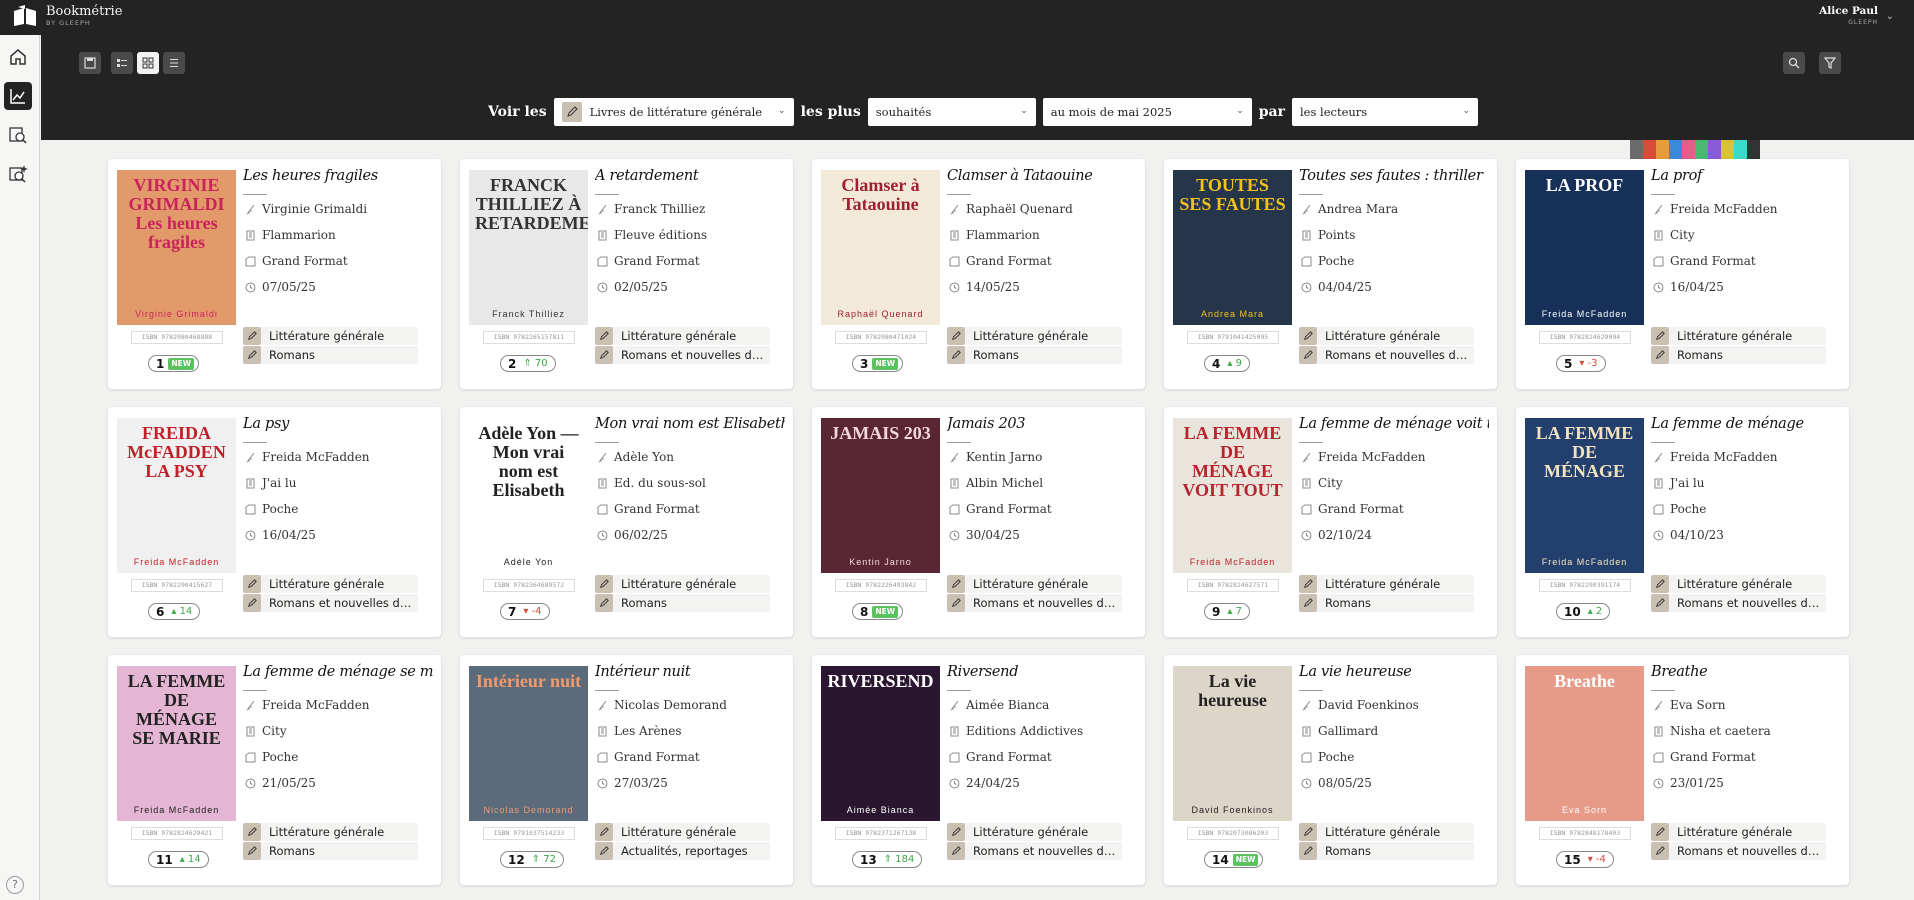  What do you see at coordinates (690, 176) in the screenshot?
I see `book-title: A retardement` at bounding box center [690, 176].